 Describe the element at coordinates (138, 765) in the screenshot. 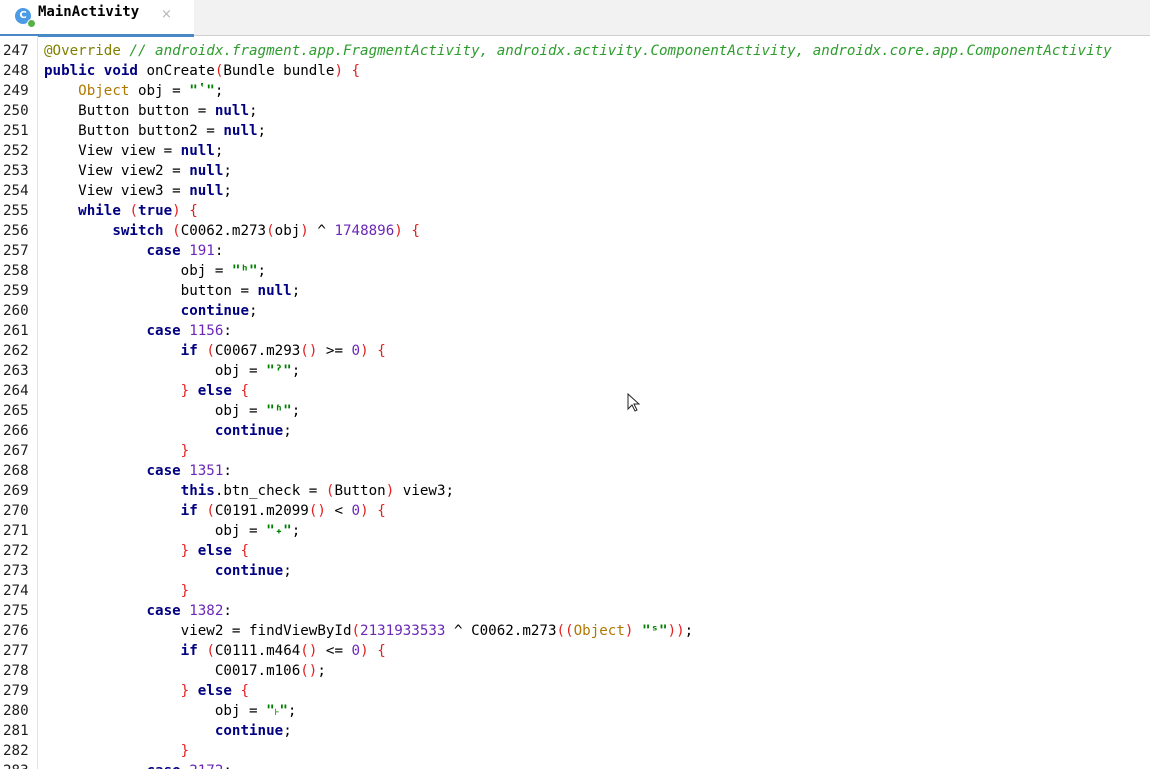

I see `code-line: case 2172:` at that location.